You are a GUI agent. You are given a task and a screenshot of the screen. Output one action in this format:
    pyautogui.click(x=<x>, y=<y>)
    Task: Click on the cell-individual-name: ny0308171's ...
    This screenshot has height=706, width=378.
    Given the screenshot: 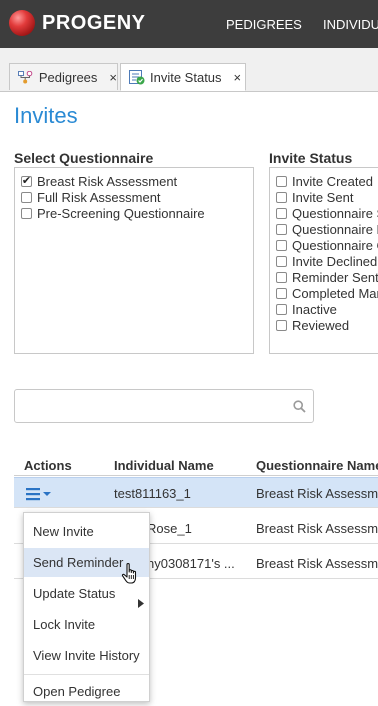 What is the action you would take?
    pyautogui.click(x=191, y=563)
    